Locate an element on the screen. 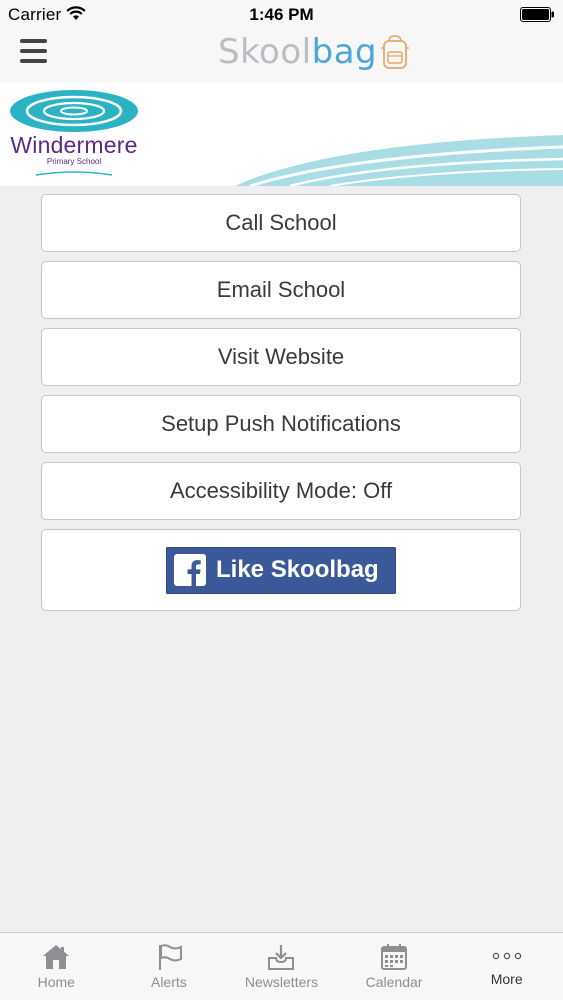  tab-label: More is located at coordinates (506, 979).